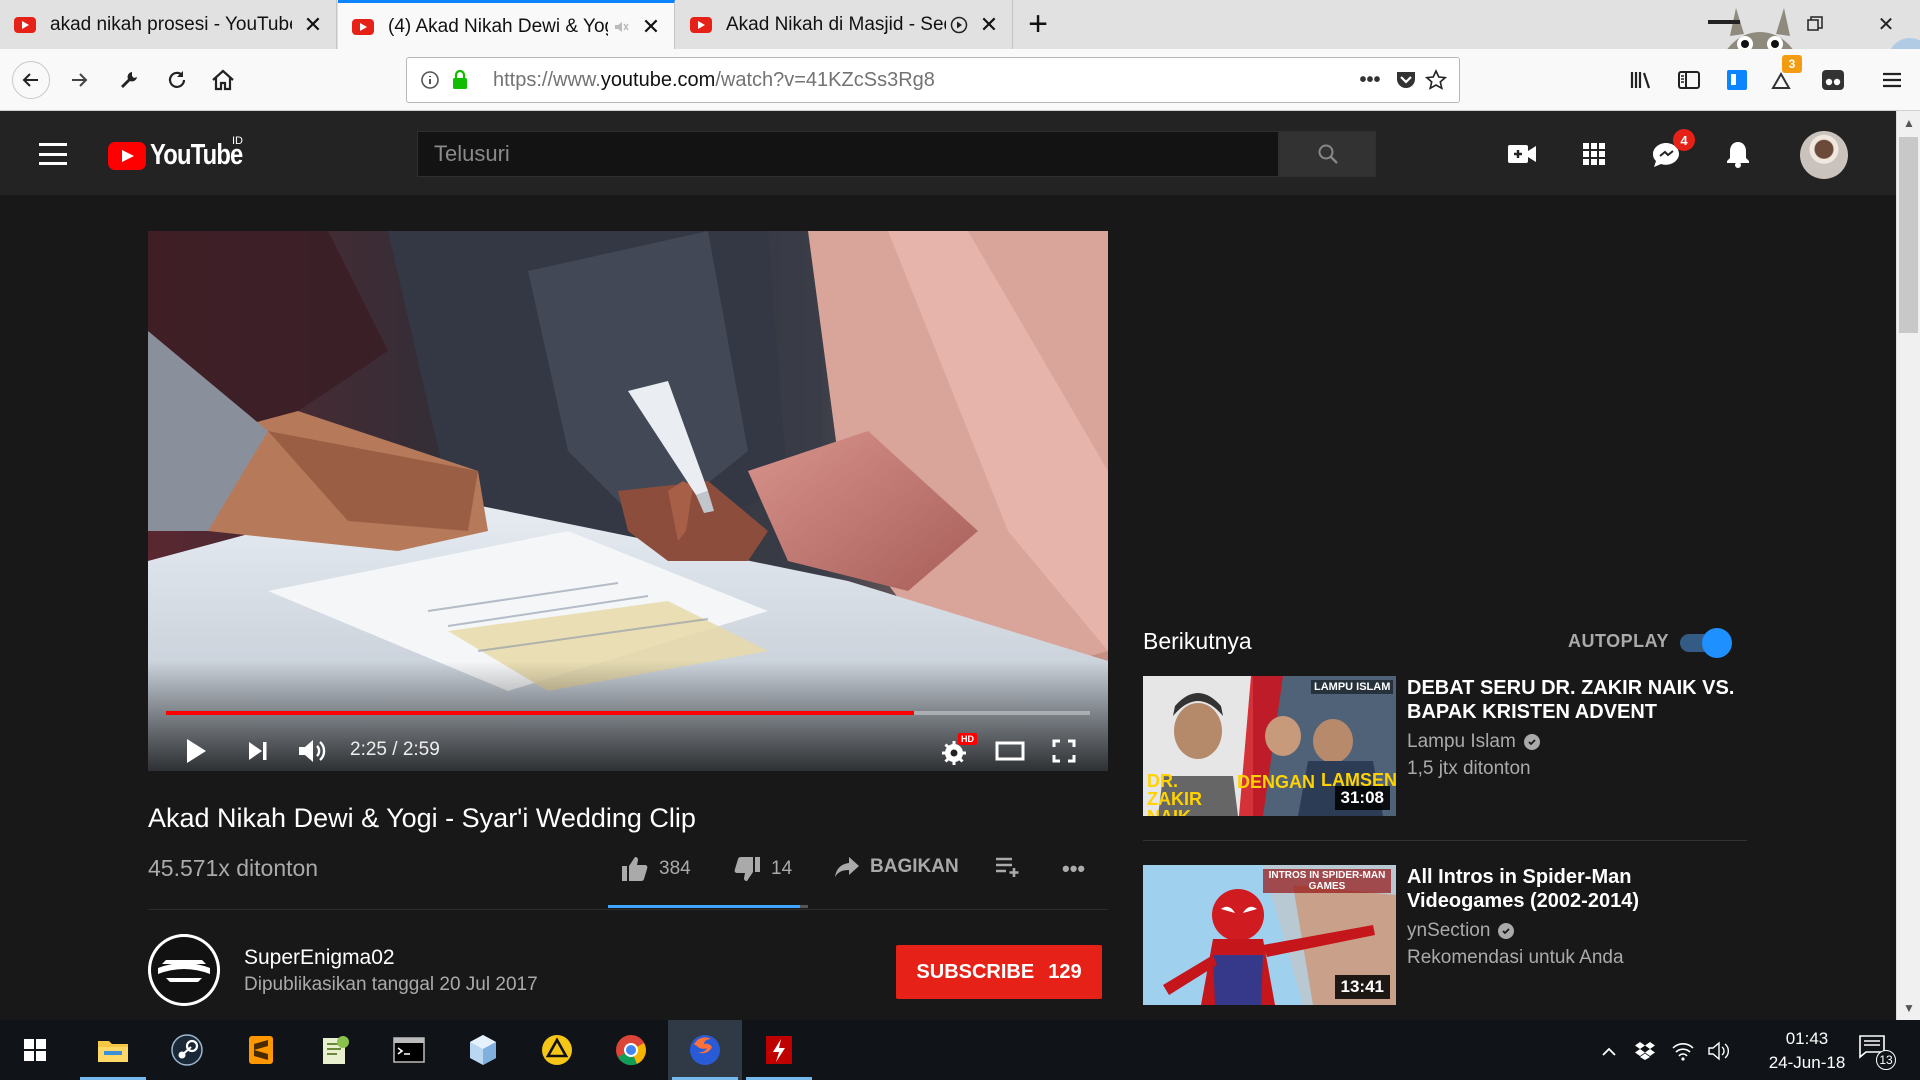  Describe the element at coordinates (1908, 1008) in the screenshot. I see `scroll-down-arrow-icon: ▼` at that location.